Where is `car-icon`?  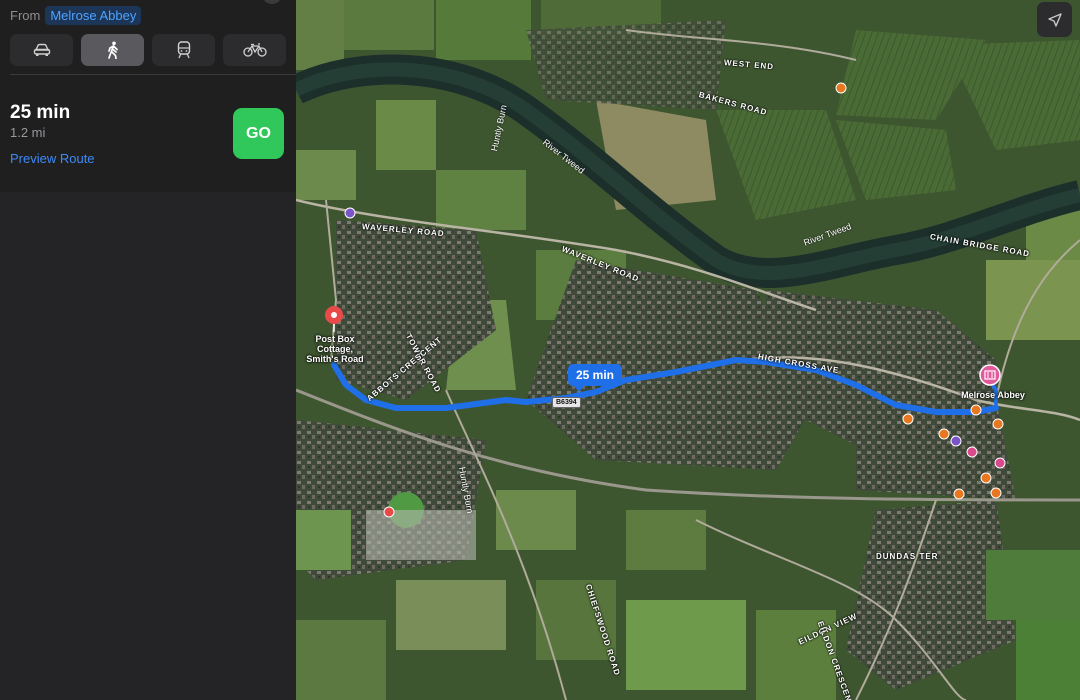
car-icon is located at coordinates (41, 49).